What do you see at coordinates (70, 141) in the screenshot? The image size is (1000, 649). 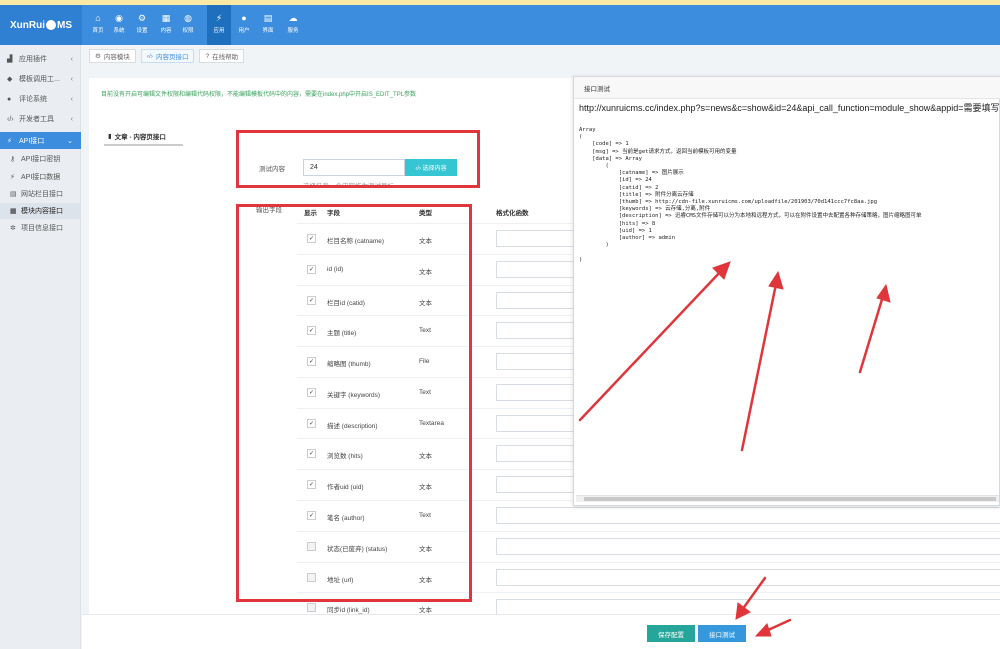 I see `chevron-down-icon: ⌄` at bounding box center [70, 141].